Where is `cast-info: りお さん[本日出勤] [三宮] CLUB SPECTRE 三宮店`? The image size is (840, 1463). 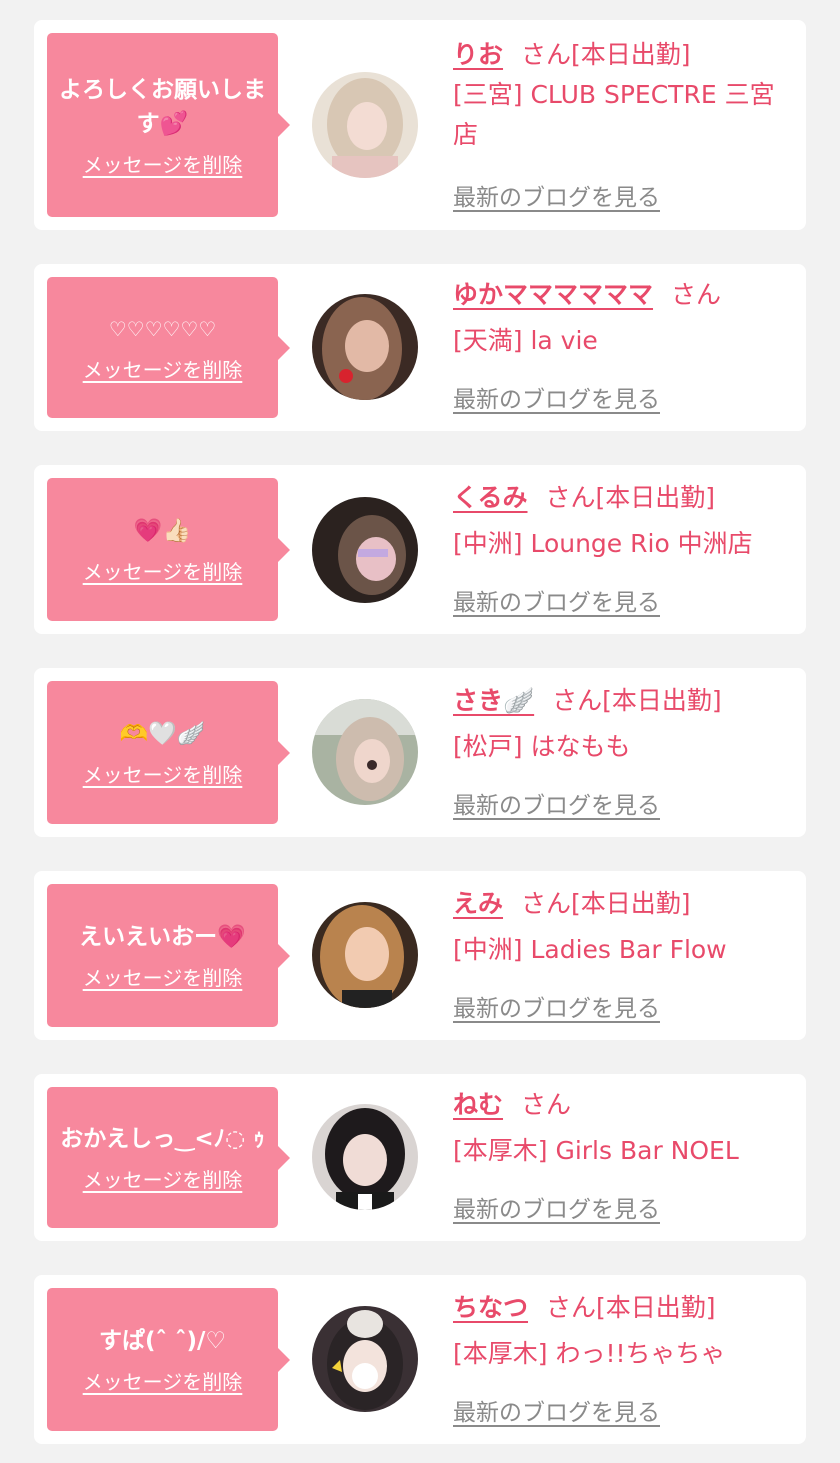 cast-info: りお さん[本日出勤] [三宮] CLUB SPECTRE 三宮店 is located at coordinates (620, 95).